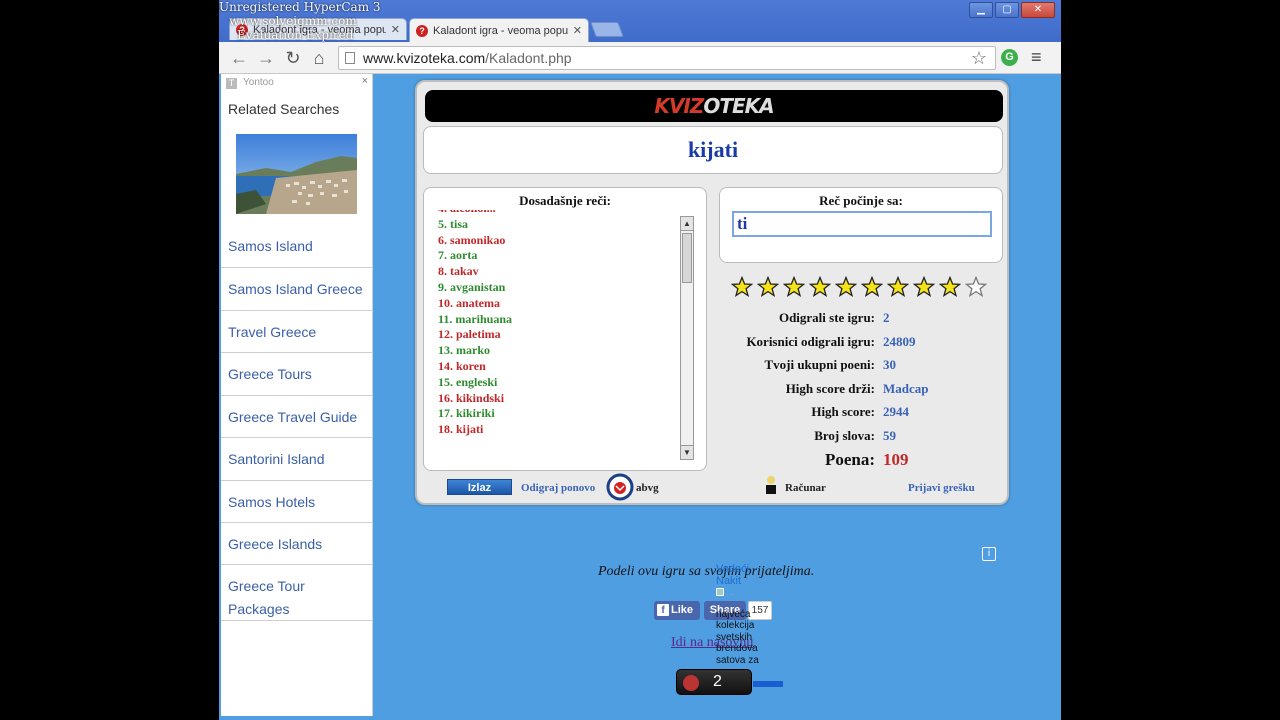  What do you see at coordinates (453, 223) in the screenshot?
I see `previous-word: 5. tisa` at bounding box center [453, 223].